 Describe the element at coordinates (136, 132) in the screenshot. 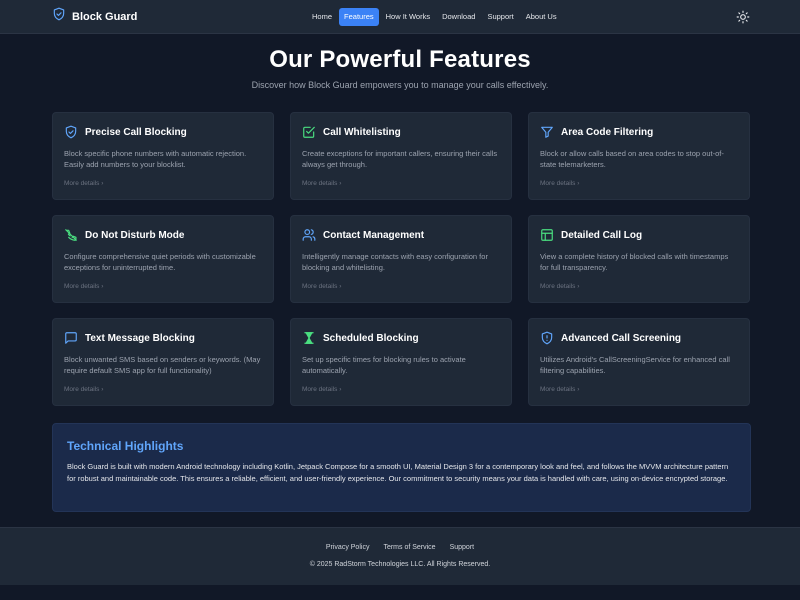

I see `feature-title: Precise Call Blocking` at that location.